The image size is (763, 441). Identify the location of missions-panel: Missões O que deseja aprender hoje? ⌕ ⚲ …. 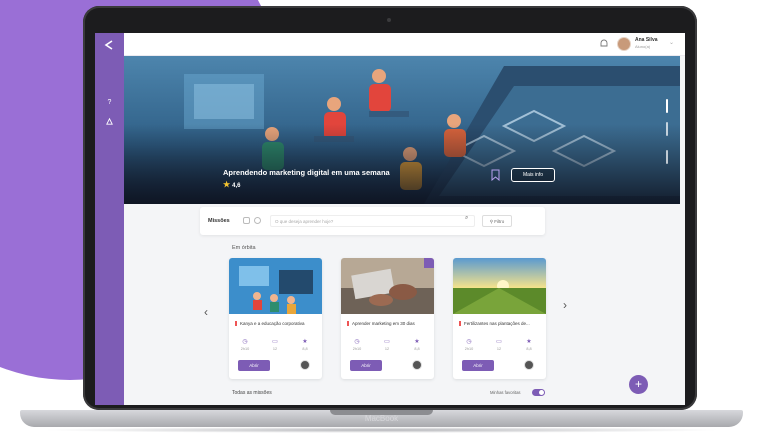
(372, 221).